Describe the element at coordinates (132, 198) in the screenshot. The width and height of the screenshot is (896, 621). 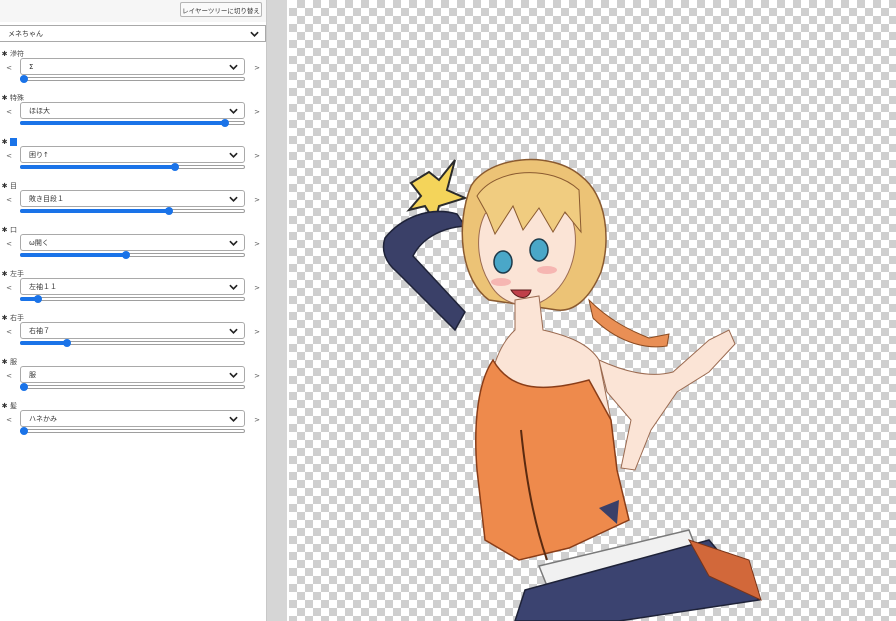
I see `part-select: 敗き目段１` at that location.